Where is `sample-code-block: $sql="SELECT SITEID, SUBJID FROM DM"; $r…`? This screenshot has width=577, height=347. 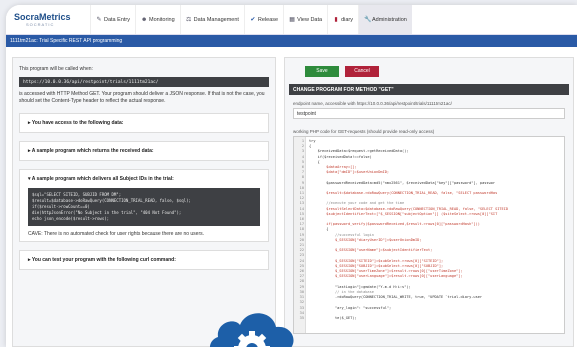 sample-code-block: $sql="SELECT SITEID, SUBJID FROM DM"; $r… is located at coordinates (144, 207).